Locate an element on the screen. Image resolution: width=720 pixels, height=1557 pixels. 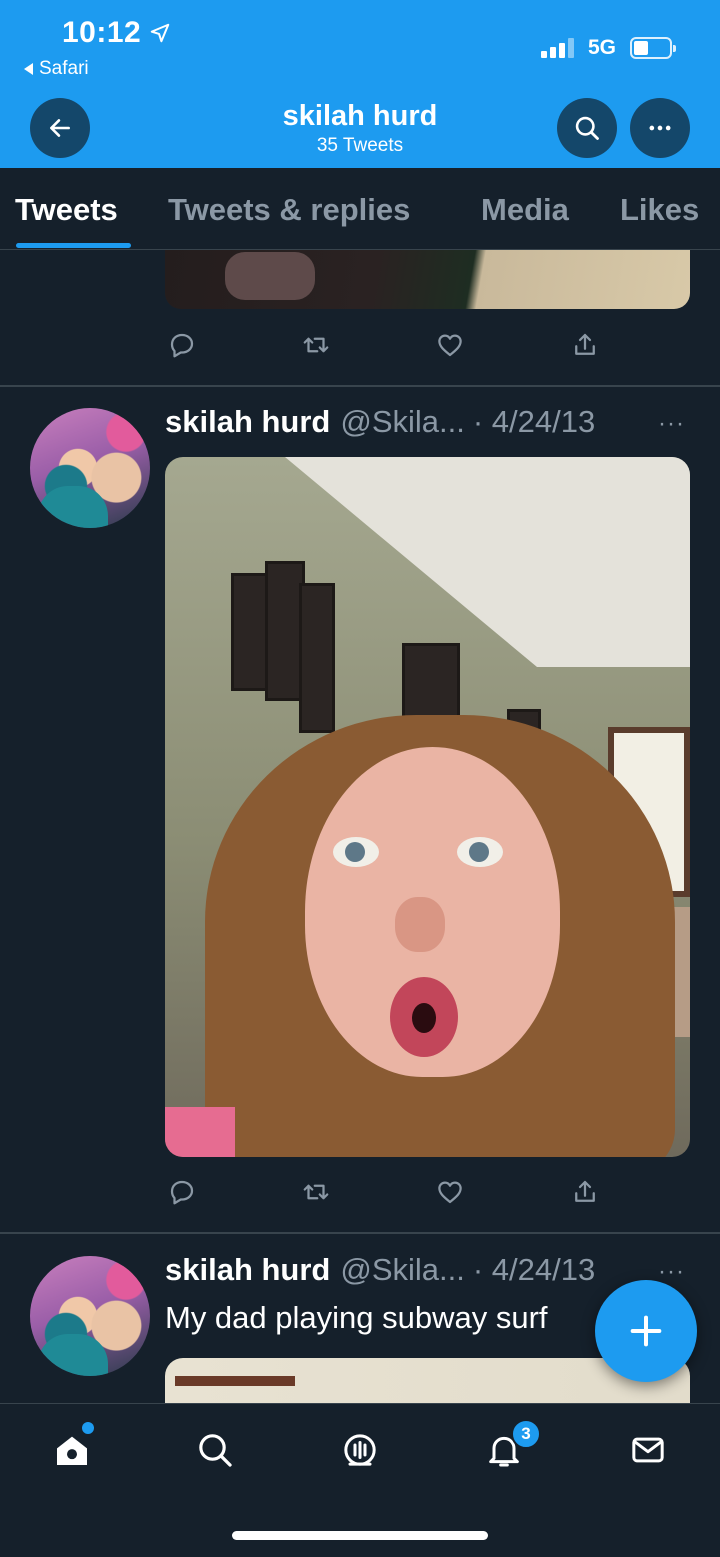
nav-spaces is located at coordinates (360, 1450).